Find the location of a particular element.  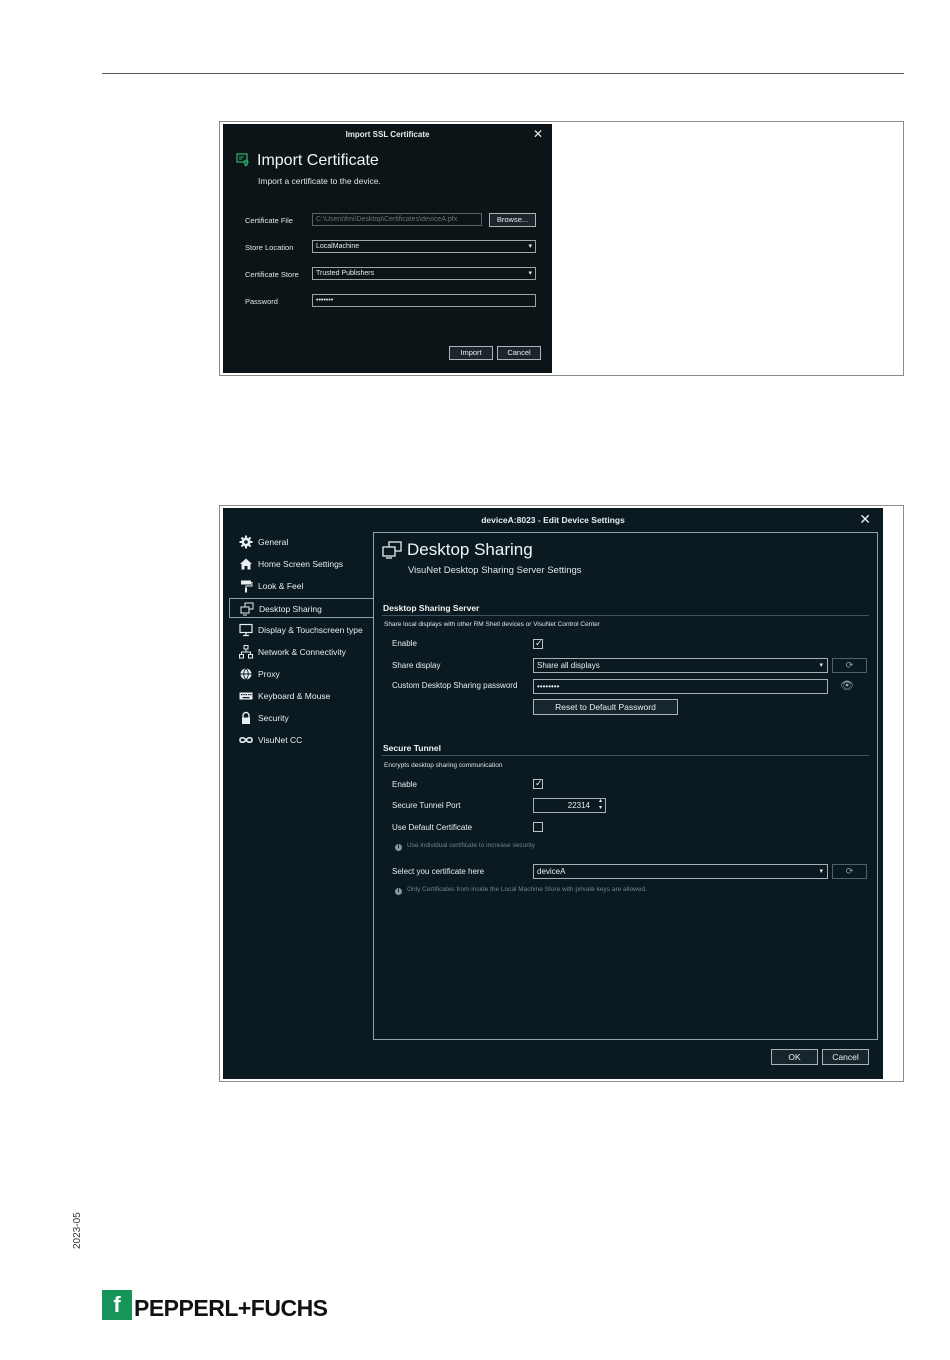

home-icon is located at coordinates (246, 564).